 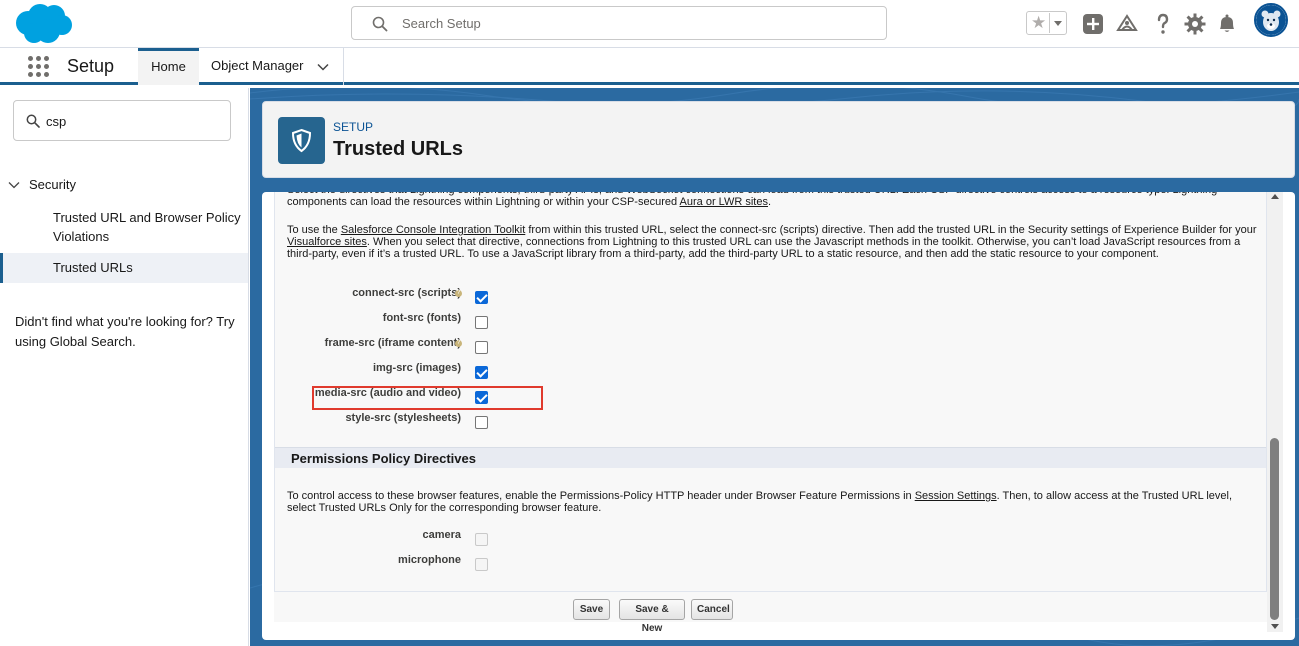 What do you see at coordinates (441, 535) in the screenshot?
I see `permission-label: camera` at bounding box center [441, 535].